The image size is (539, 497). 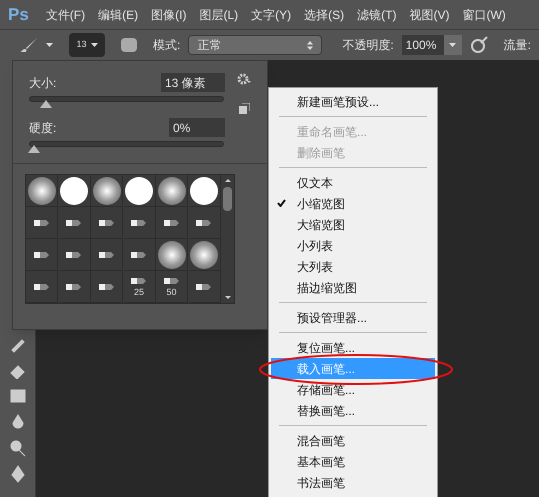 What do you see at coordinates (218, 15) in the screenshot?
I see `menu-item: 图层(L)` at bounding box center [218, 15].